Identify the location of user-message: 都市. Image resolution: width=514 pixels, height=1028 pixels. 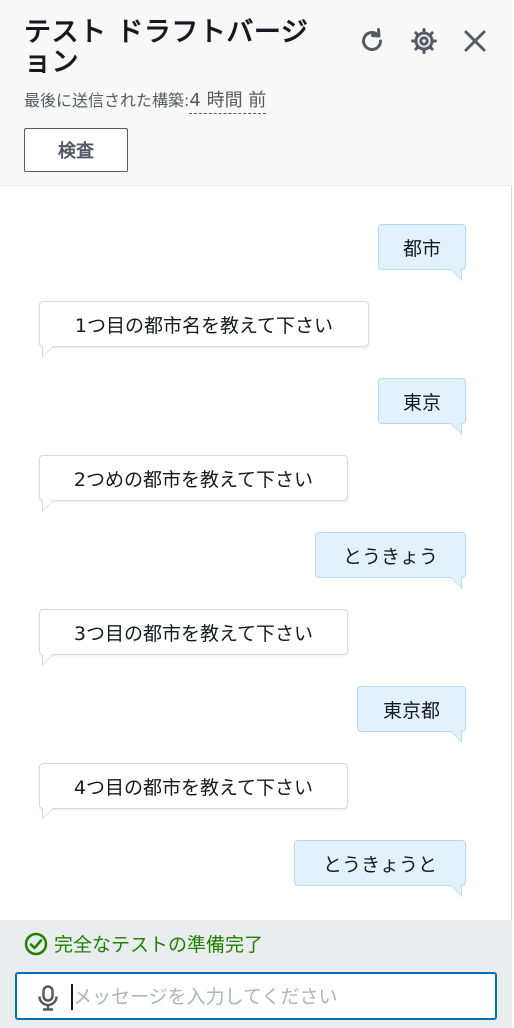
(422, 252).